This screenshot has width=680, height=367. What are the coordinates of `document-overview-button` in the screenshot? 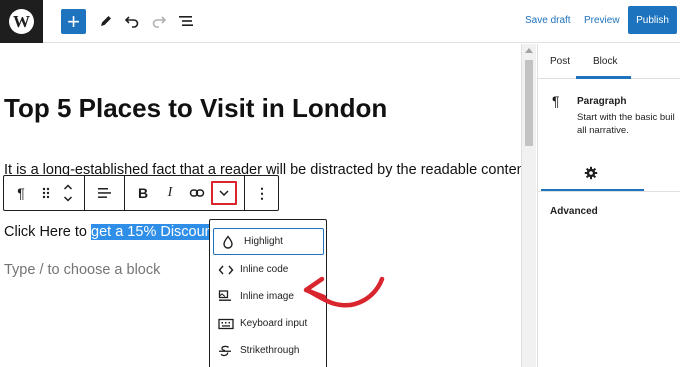 It's located at (186, 21).